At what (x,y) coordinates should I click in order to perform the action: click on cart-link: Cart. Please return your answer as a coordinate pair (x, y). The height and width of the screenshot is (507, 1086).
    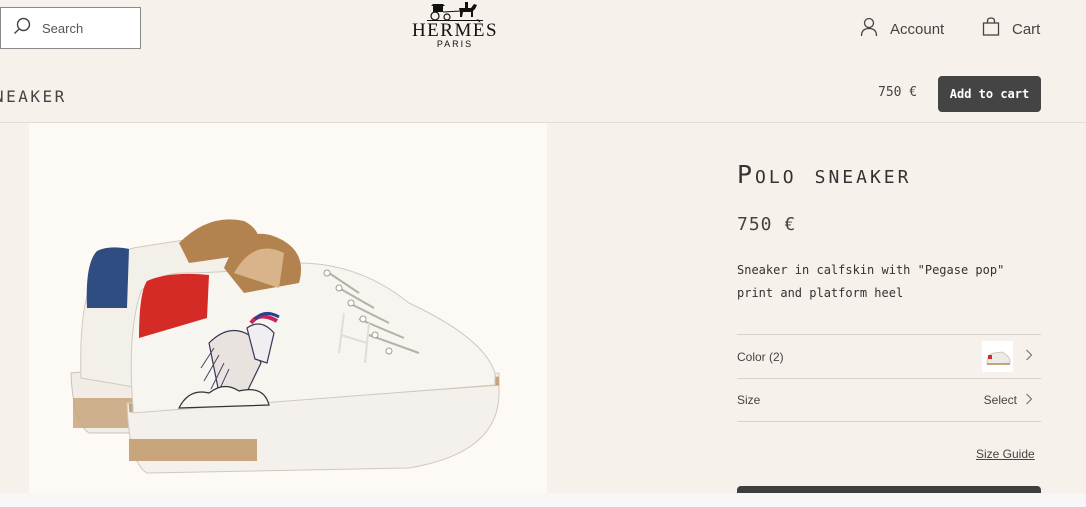
    Looking at the image, I should click on (1011, 29).